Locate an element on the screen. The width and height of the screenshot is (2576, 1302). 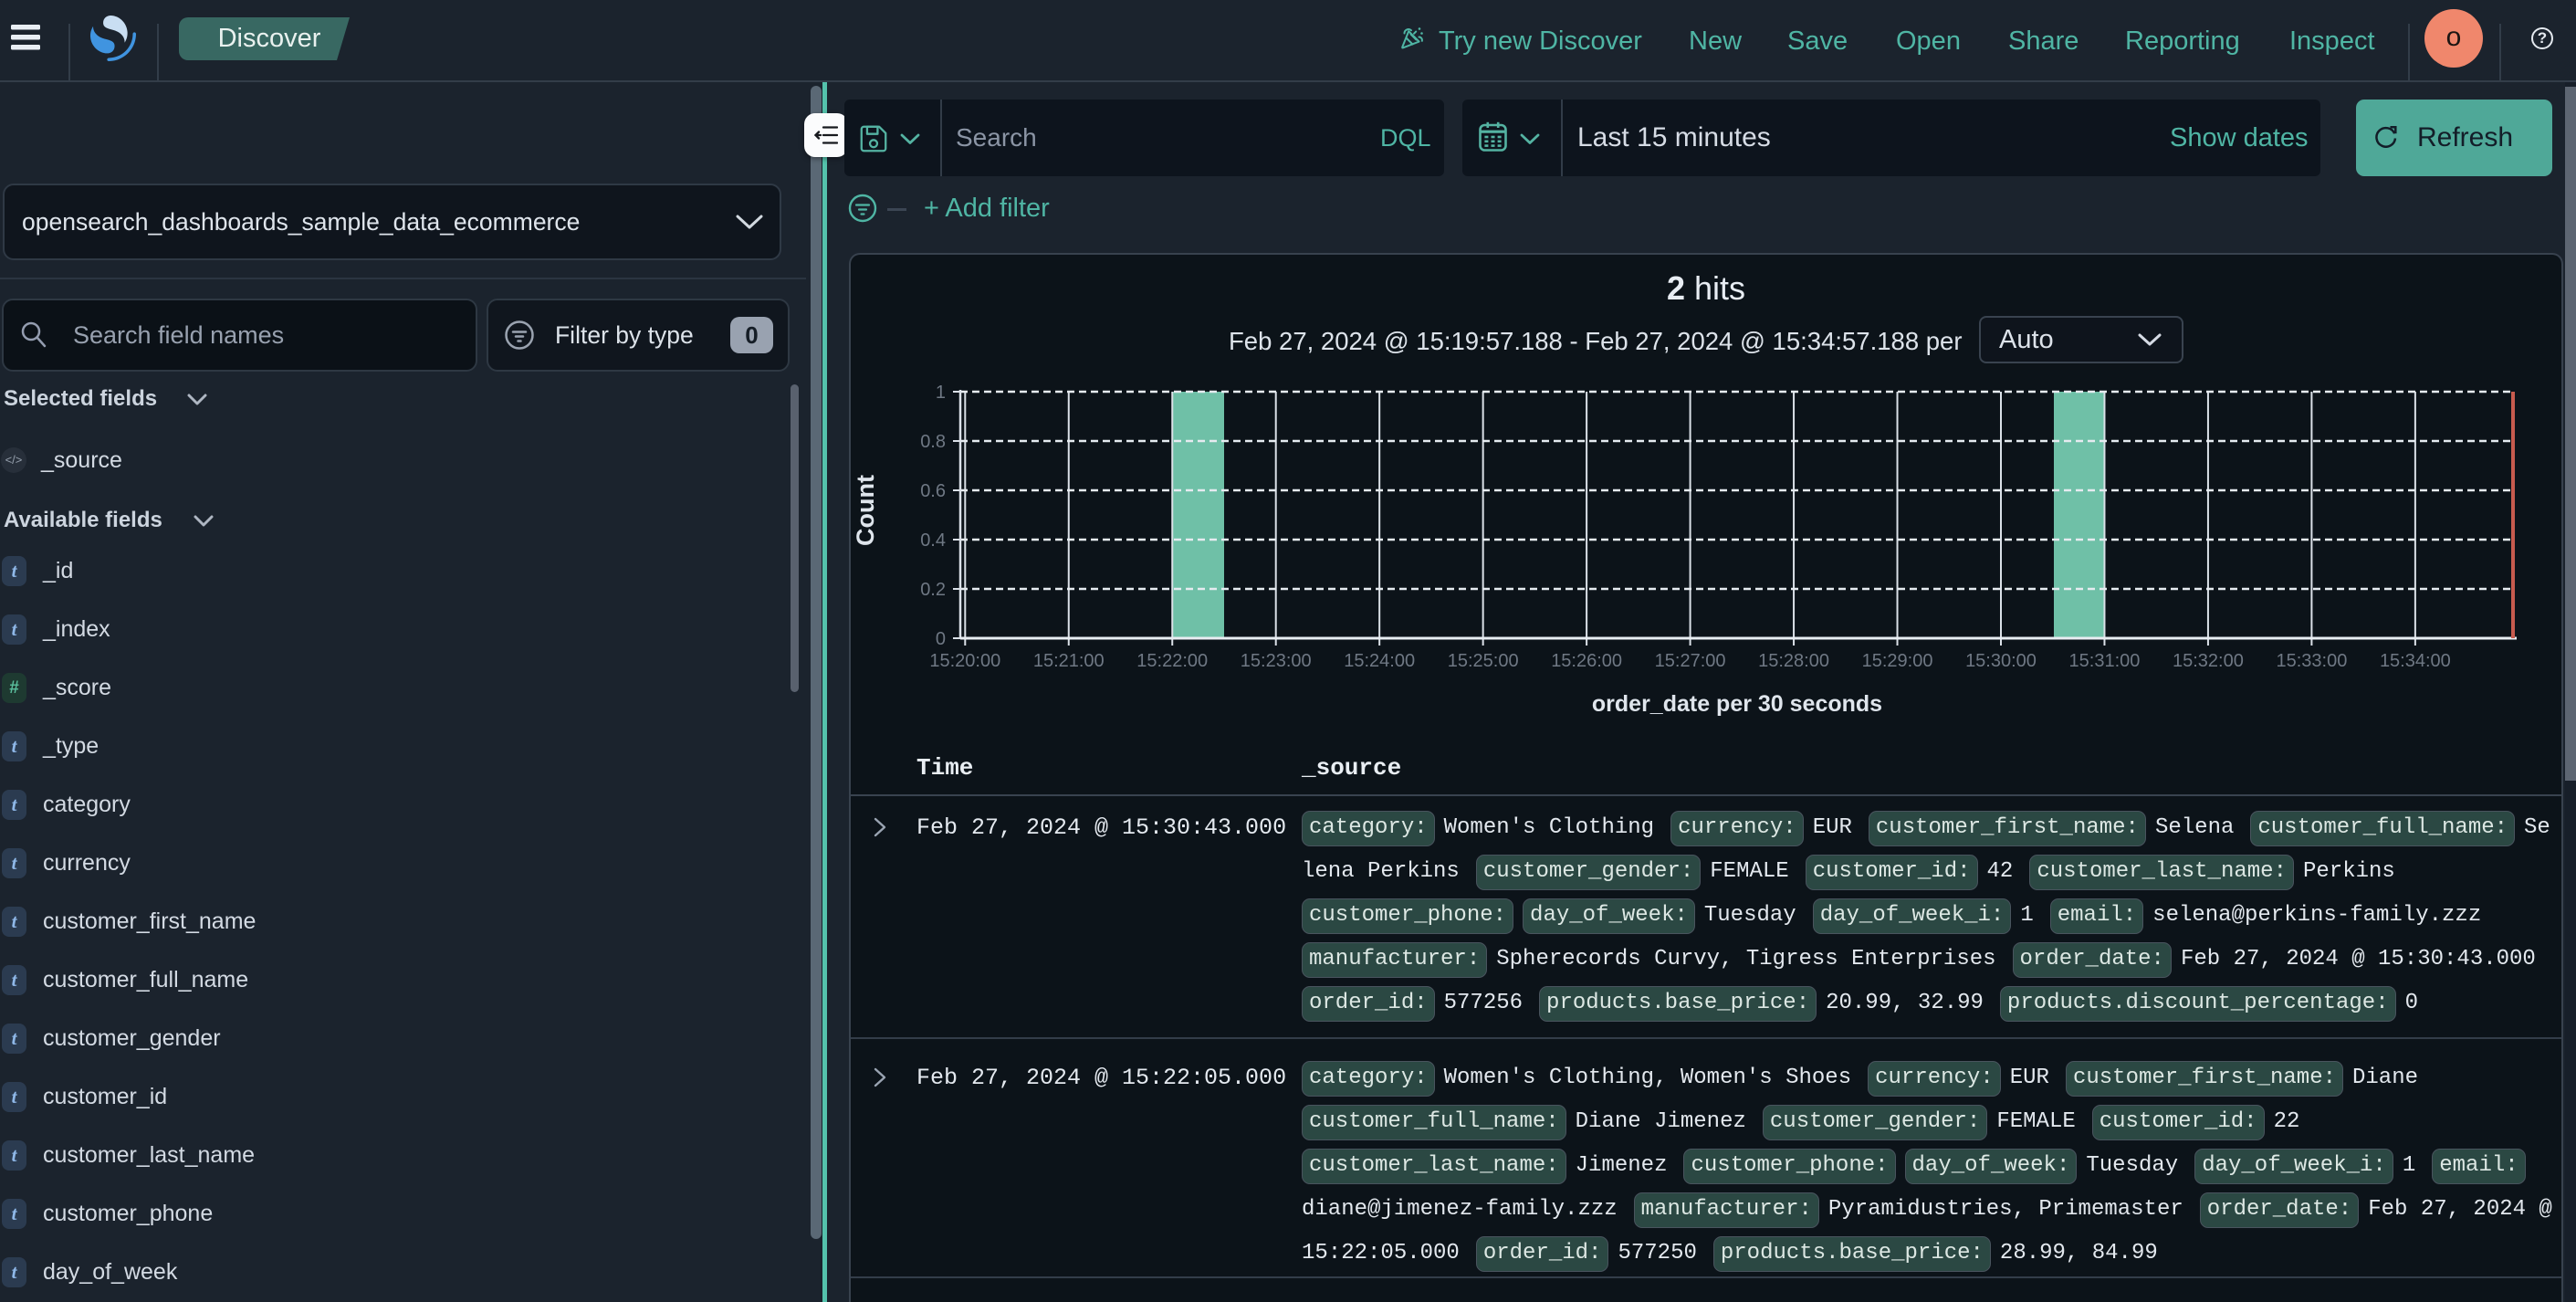
svg-text: 0.8 is located at coordinates (933, 442).